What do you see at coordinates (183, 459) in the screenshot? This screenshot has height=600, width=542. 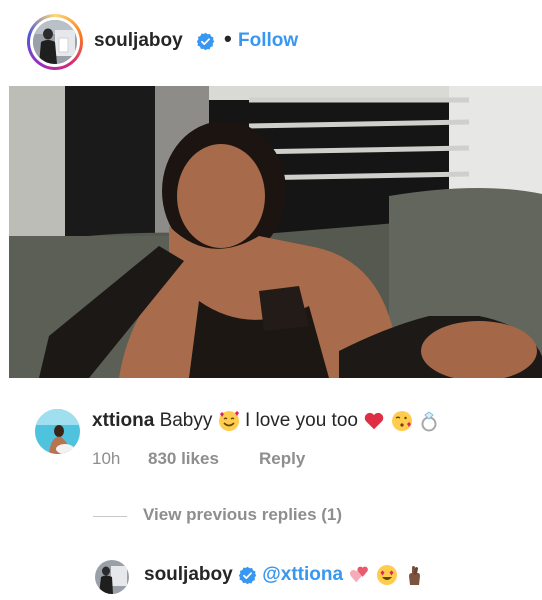 I see `comment-likes: 830 likes` at bounding box center [183, 459].